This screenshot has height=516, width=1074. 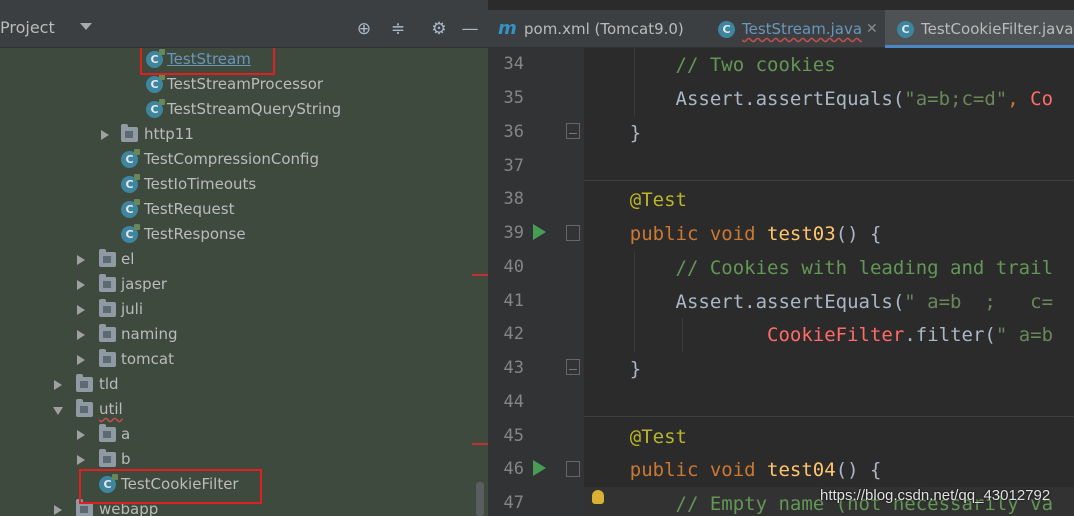 What do you see at coordinates (244, 334) in the screenshot?
I see `tree-item-naming: naming` at bounding box center [244, 334].